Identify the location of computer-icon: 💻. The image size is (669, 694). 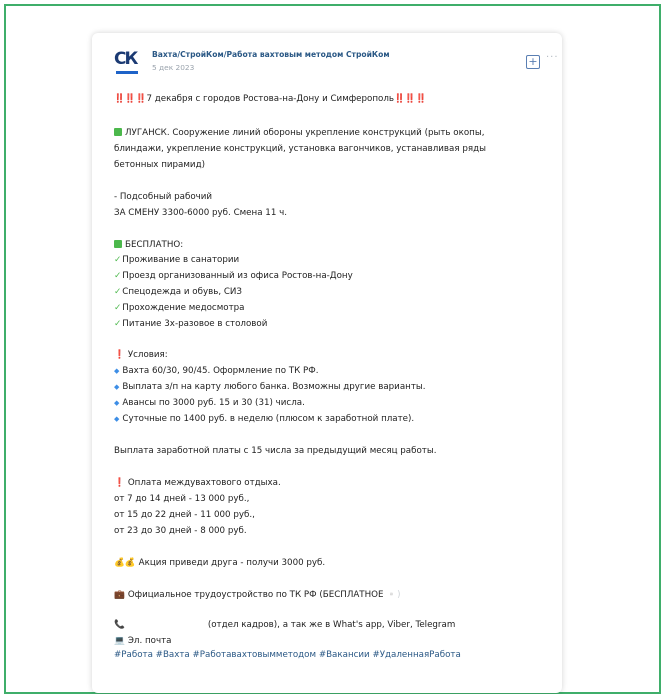
(119, 641).